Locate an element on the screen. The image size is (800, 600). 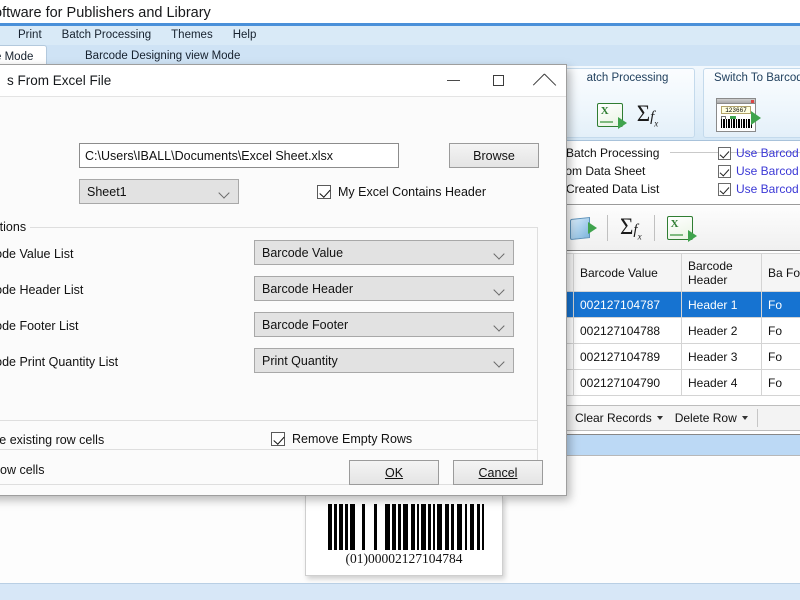
column-header-barcode-value: Barcode Value is located at coordinates (627, 272).